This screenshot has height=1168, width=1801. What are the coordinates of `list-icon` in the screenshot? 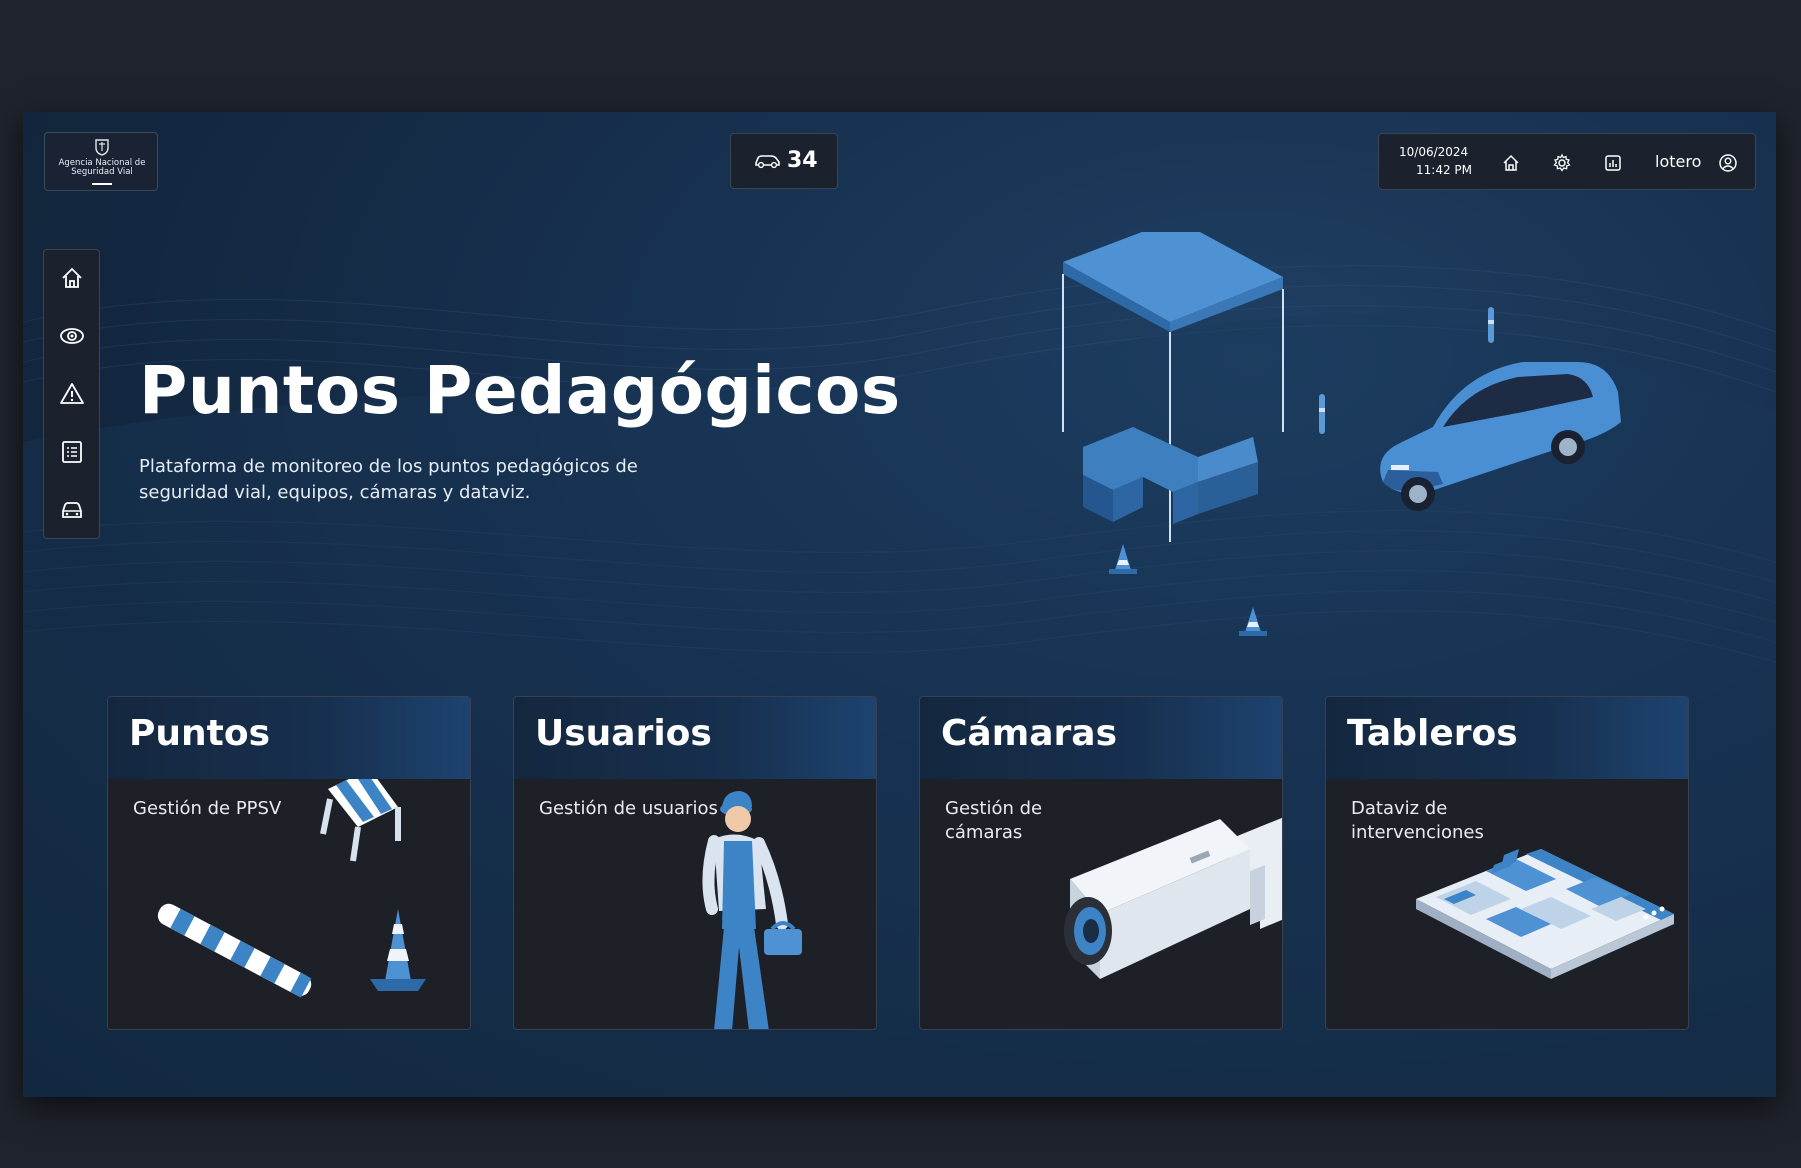 It's located at (72, 452).